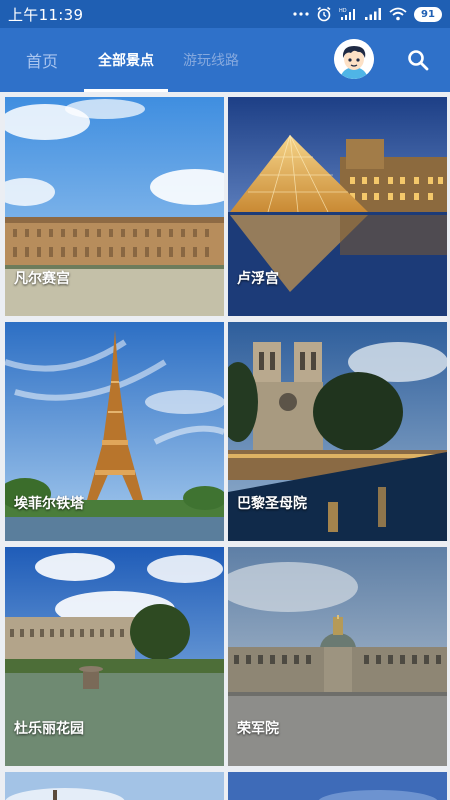 The height and width of the screenshot is (800, 450). What do you see at coordinates (337, 431) in the screenshot?
I see `attraction-card: 巴黎圣母院` at bounding box center [337, 431].